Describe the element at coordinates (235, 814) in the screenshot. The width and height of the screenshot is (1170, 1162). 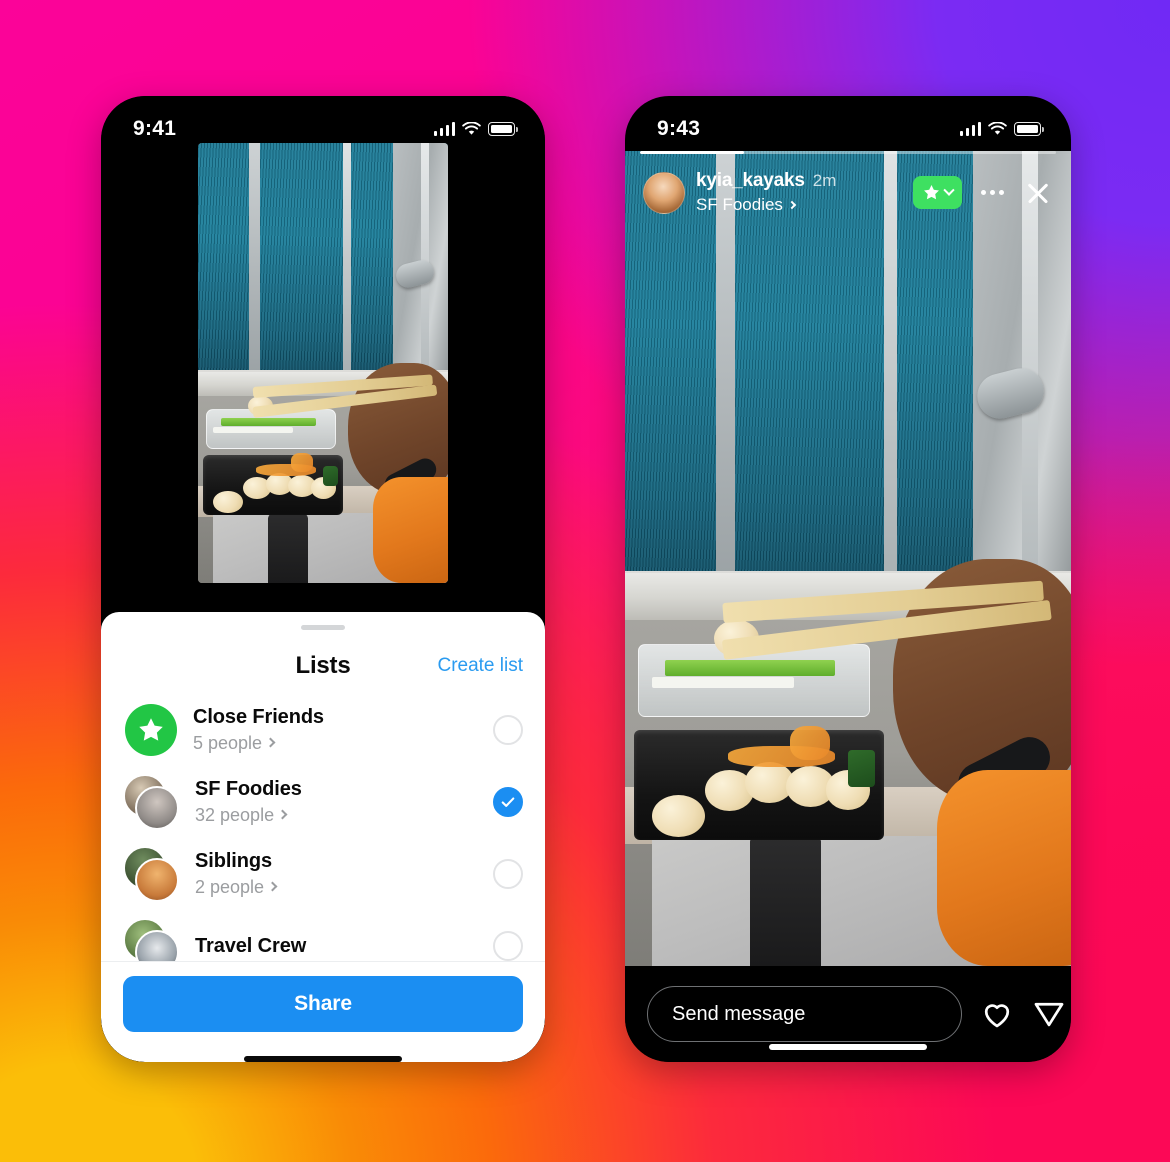
I see `list-item-count-label: 32 people` at that location.